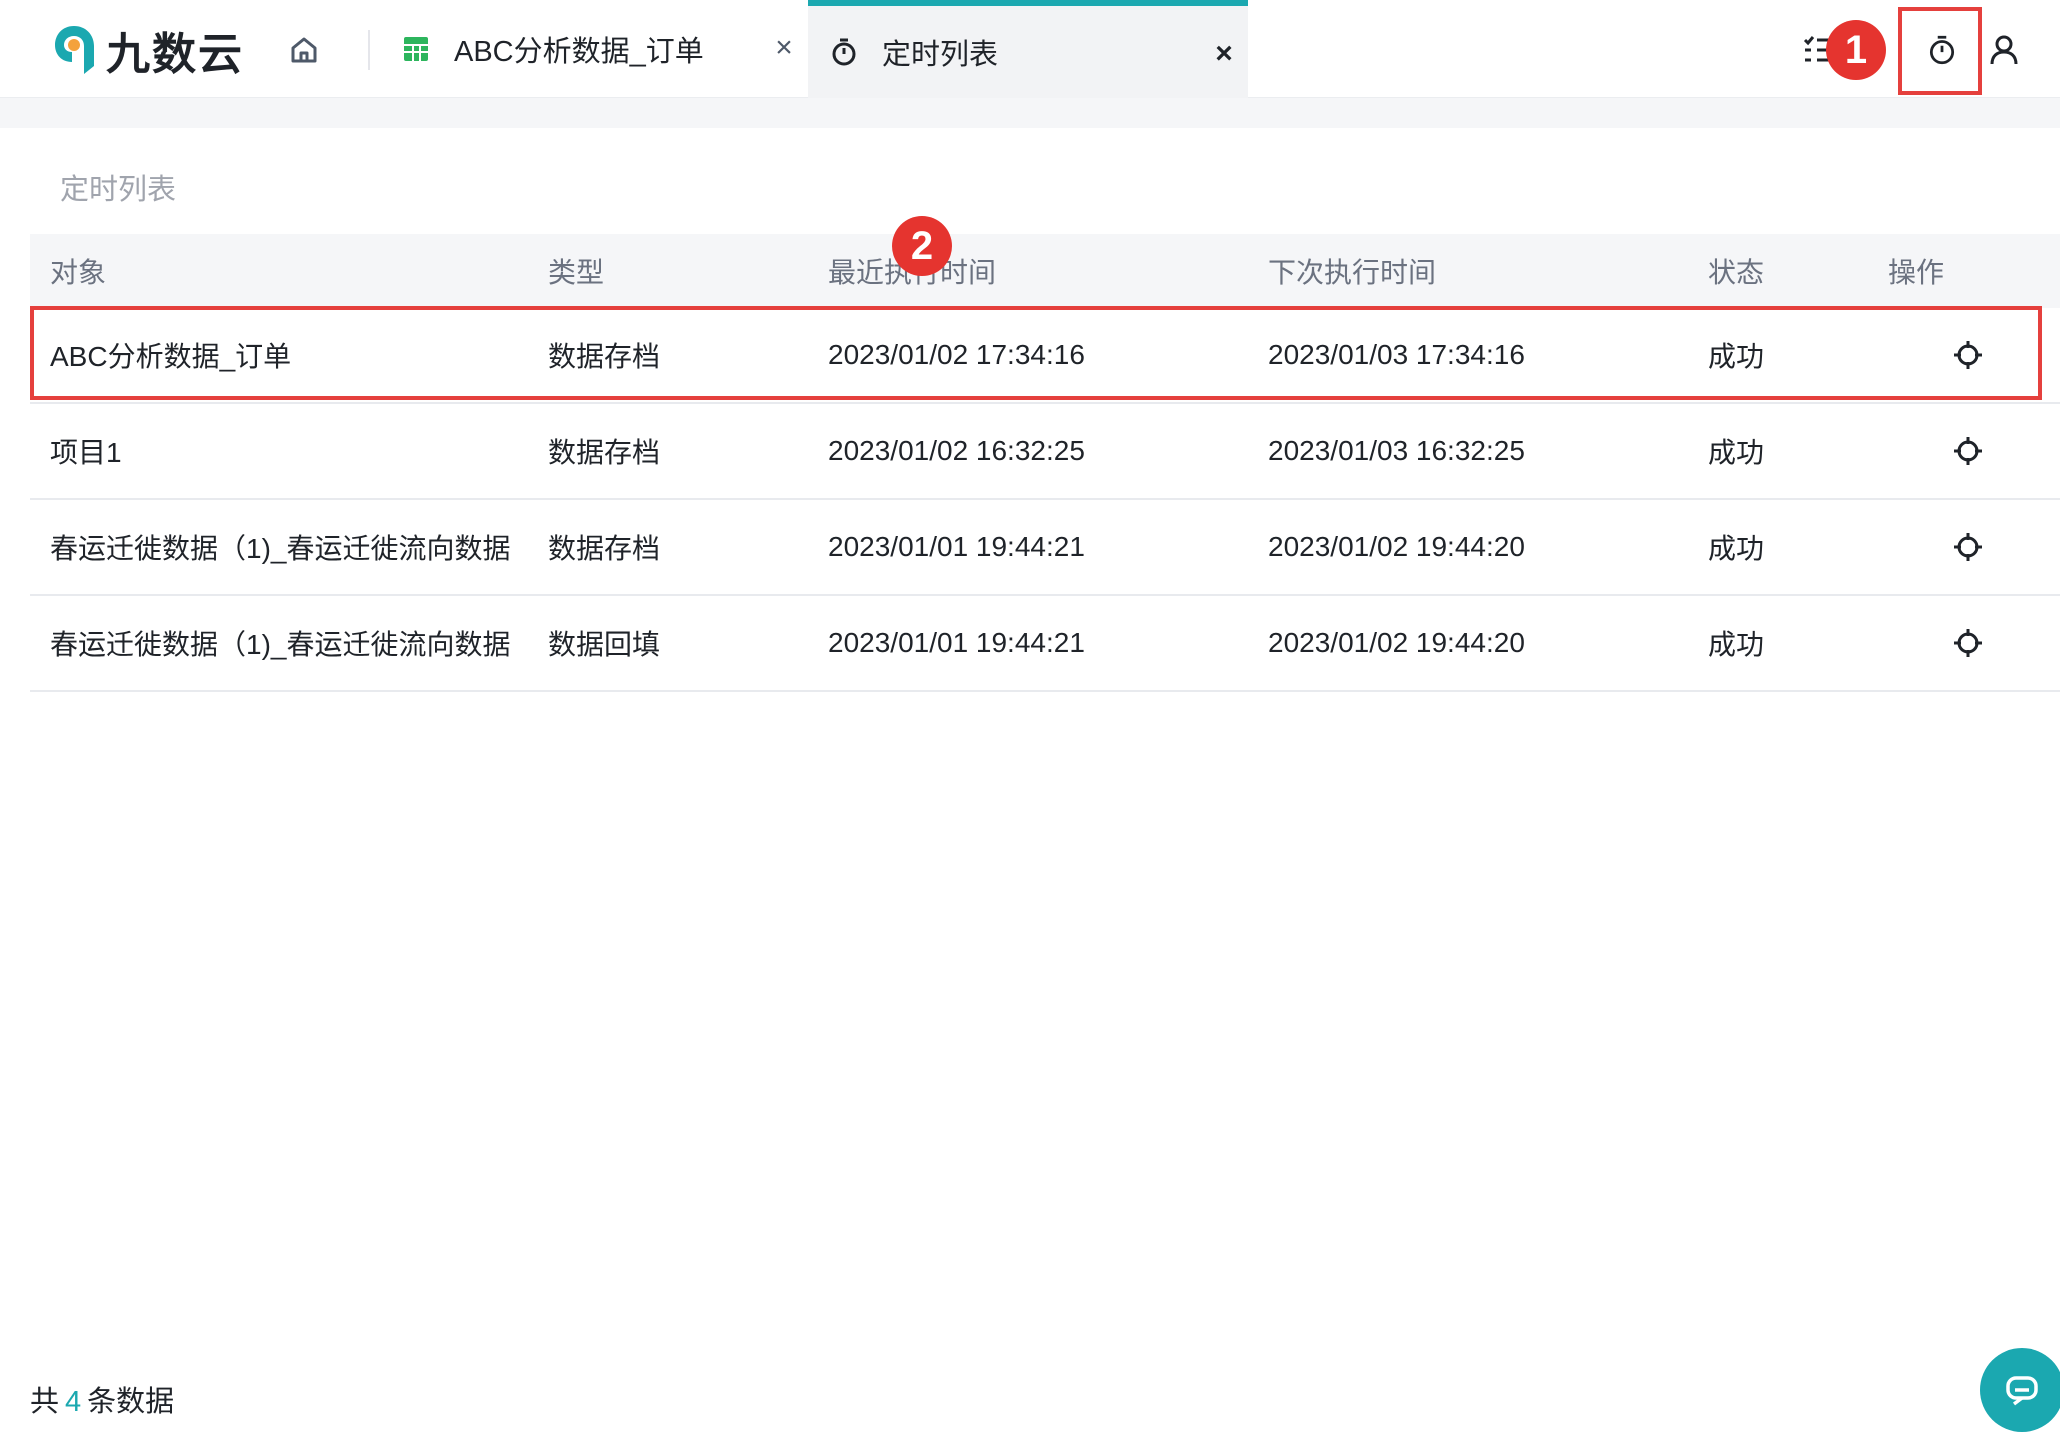  I want to click on header-type: 类型, so click(576, 272).